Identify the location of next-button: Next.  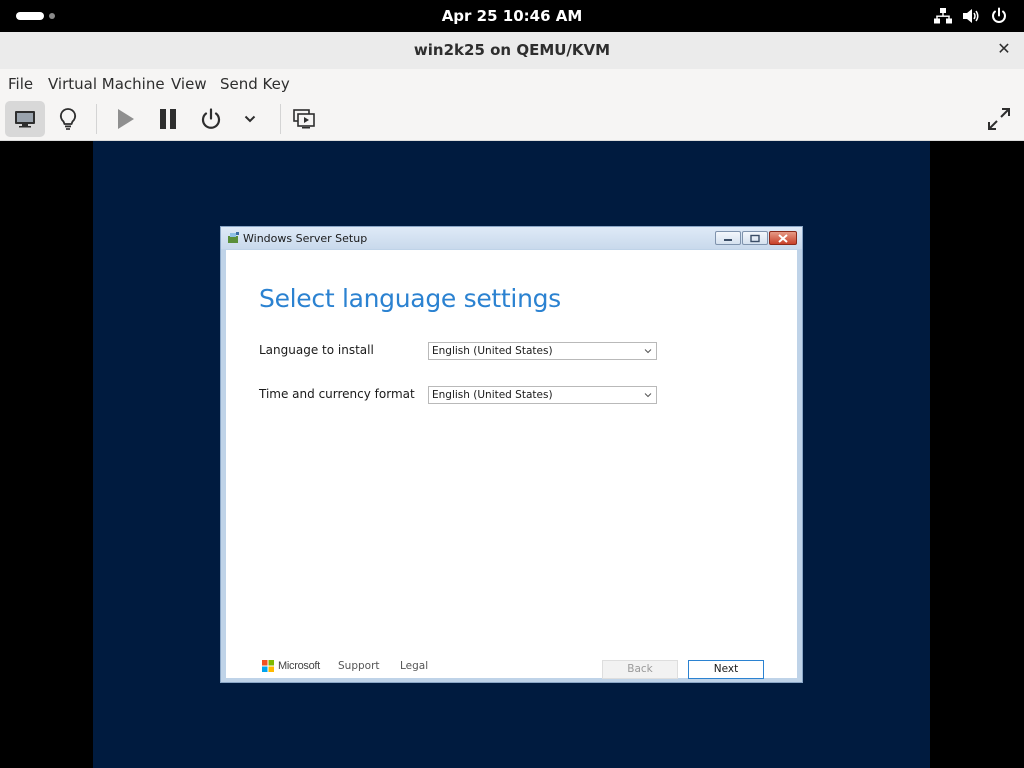
(726, 669).